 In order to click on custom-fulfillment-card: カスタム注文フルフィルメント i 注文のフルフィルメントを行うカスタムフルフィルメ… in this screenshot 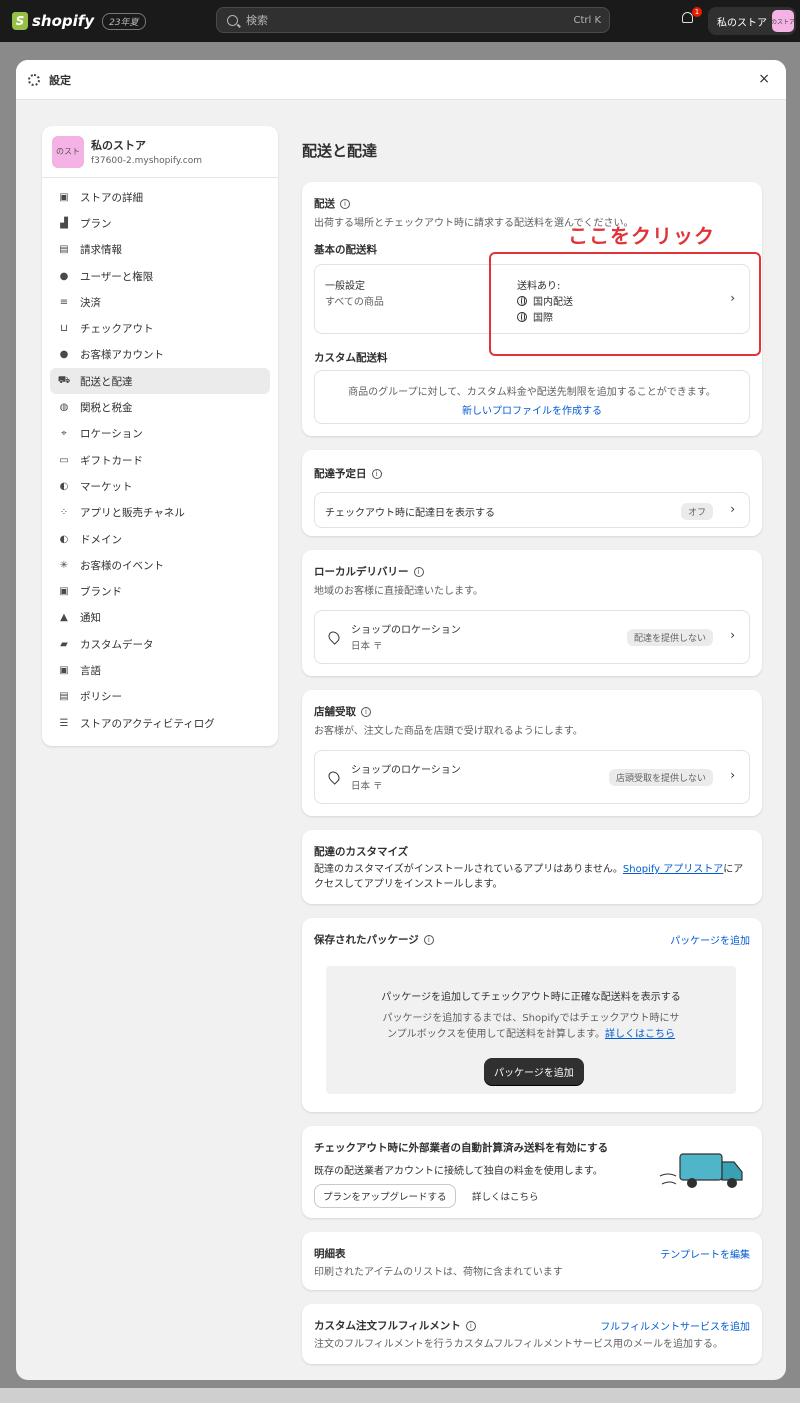, I will do `click(532, 1334)`.